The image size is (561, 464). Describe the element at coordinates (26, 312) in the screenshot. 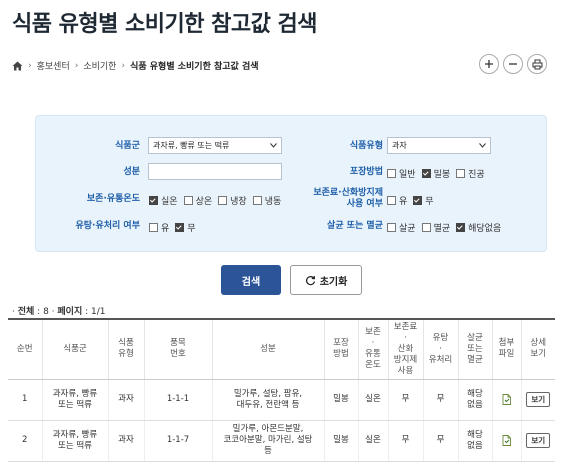

I see `total-label: 전체` at that location.